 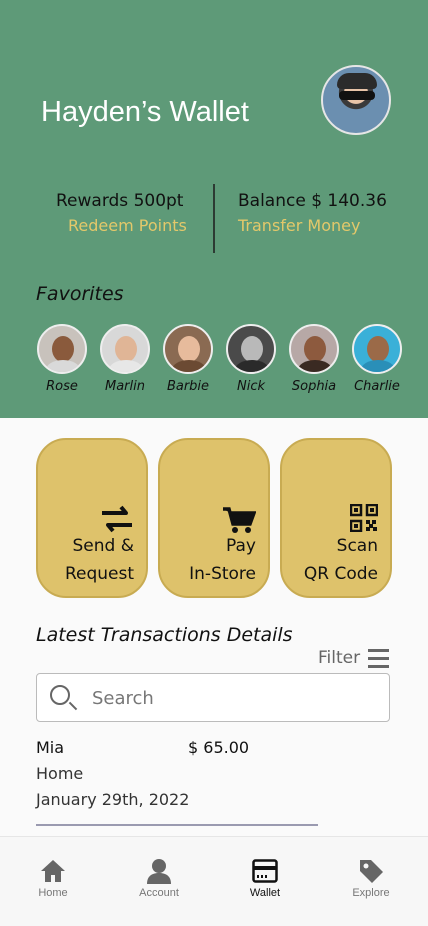 What do you see at coordinates (339, 658) in the screenshot?
I see `filter-label: Filter` at bounding box center [339, 658].